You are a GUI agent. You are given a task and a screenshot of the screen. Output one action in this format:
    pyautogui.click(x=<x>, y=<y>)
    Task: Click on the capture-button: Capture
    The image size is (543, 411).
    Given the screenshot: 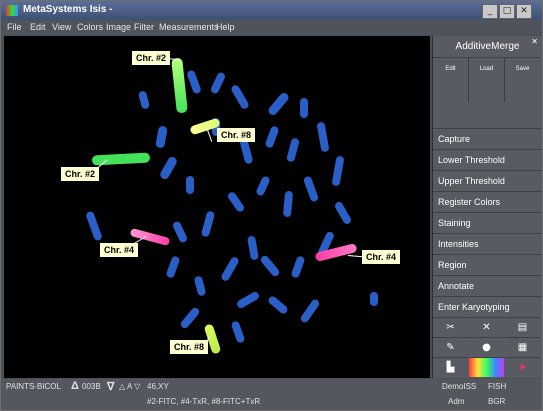 What is the action you would take?
    pyautogui.click(x=487, y=138)
    